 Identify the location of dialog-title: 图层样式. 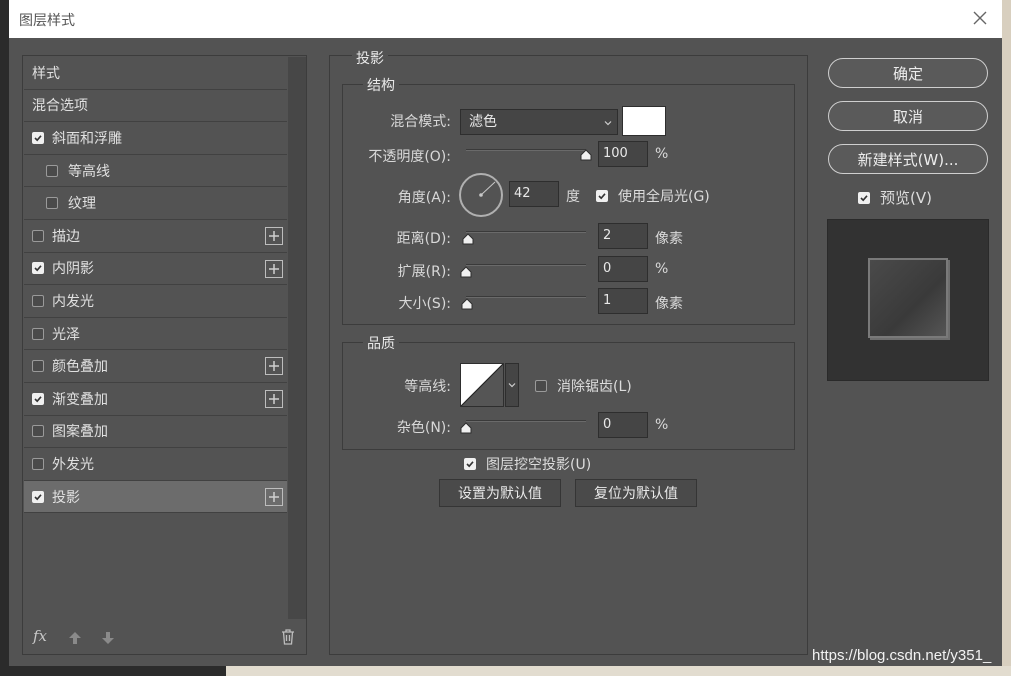
(47, 21).